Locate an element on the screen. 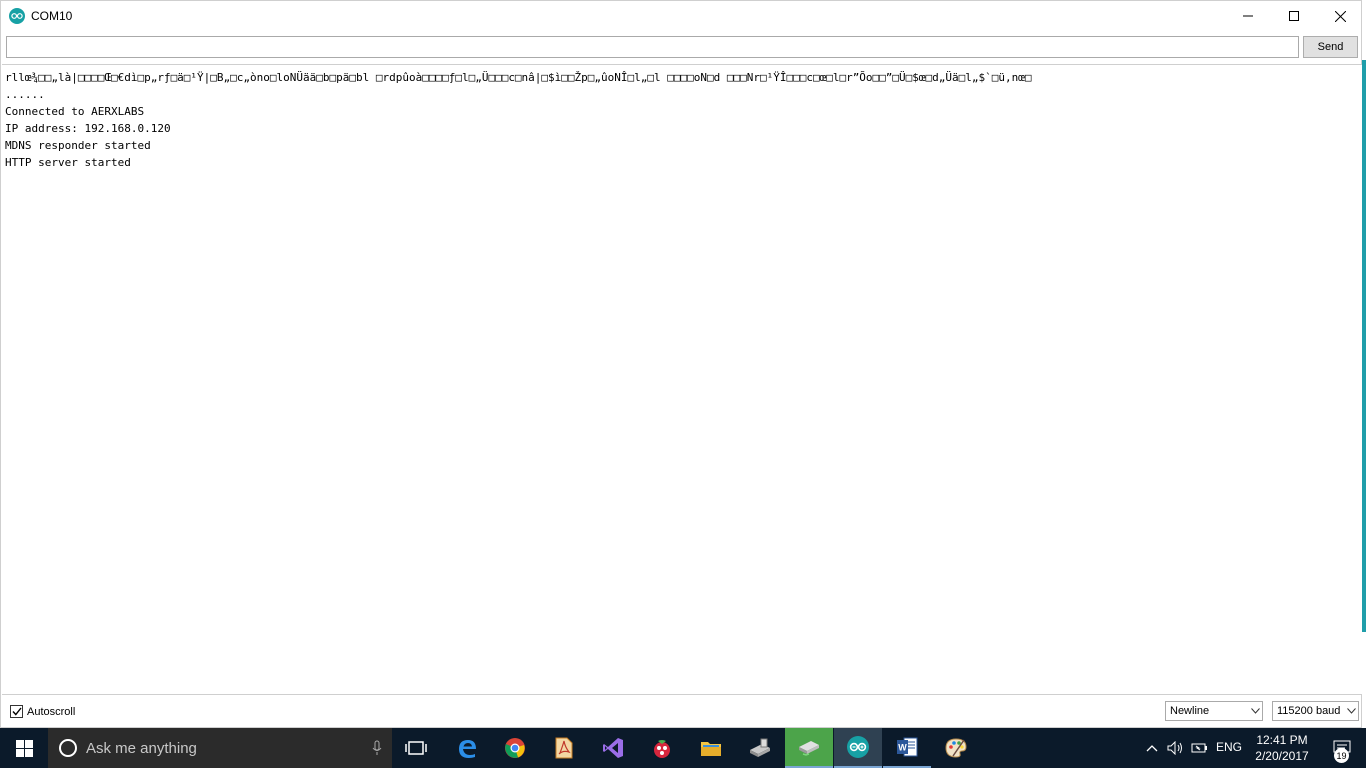  edge-icon is located at coordinates (467, 749).